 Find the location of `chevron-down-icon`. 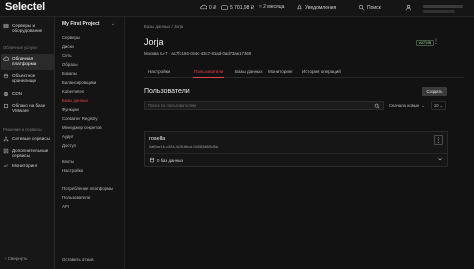

chevron-down-icon is located at coordinates (440, 159).